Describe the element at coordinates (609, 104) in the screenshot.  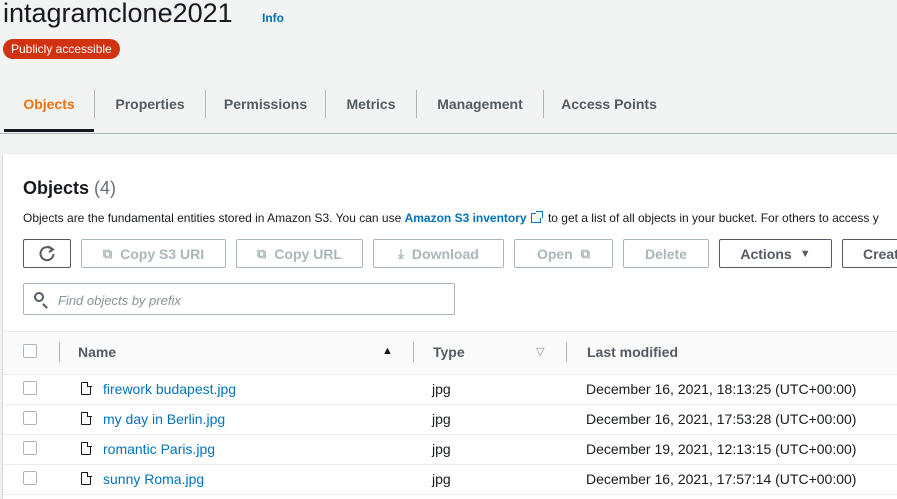
I see `tab-access-points: Access Points` at that location.